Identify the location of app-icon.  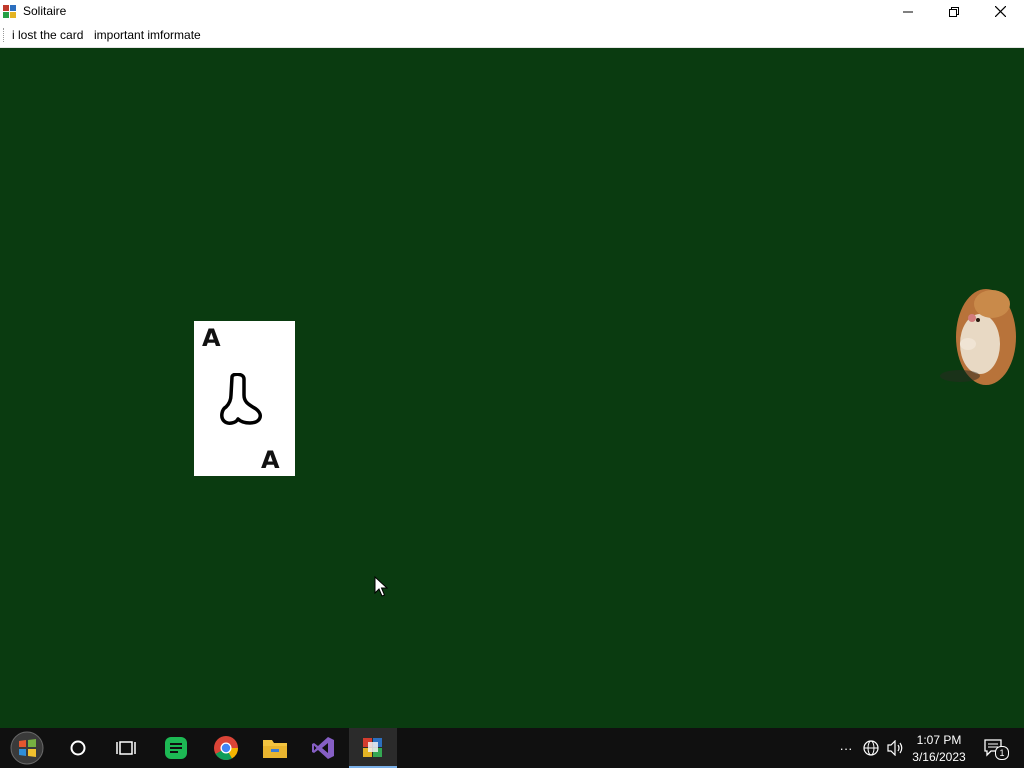
(9, 11).